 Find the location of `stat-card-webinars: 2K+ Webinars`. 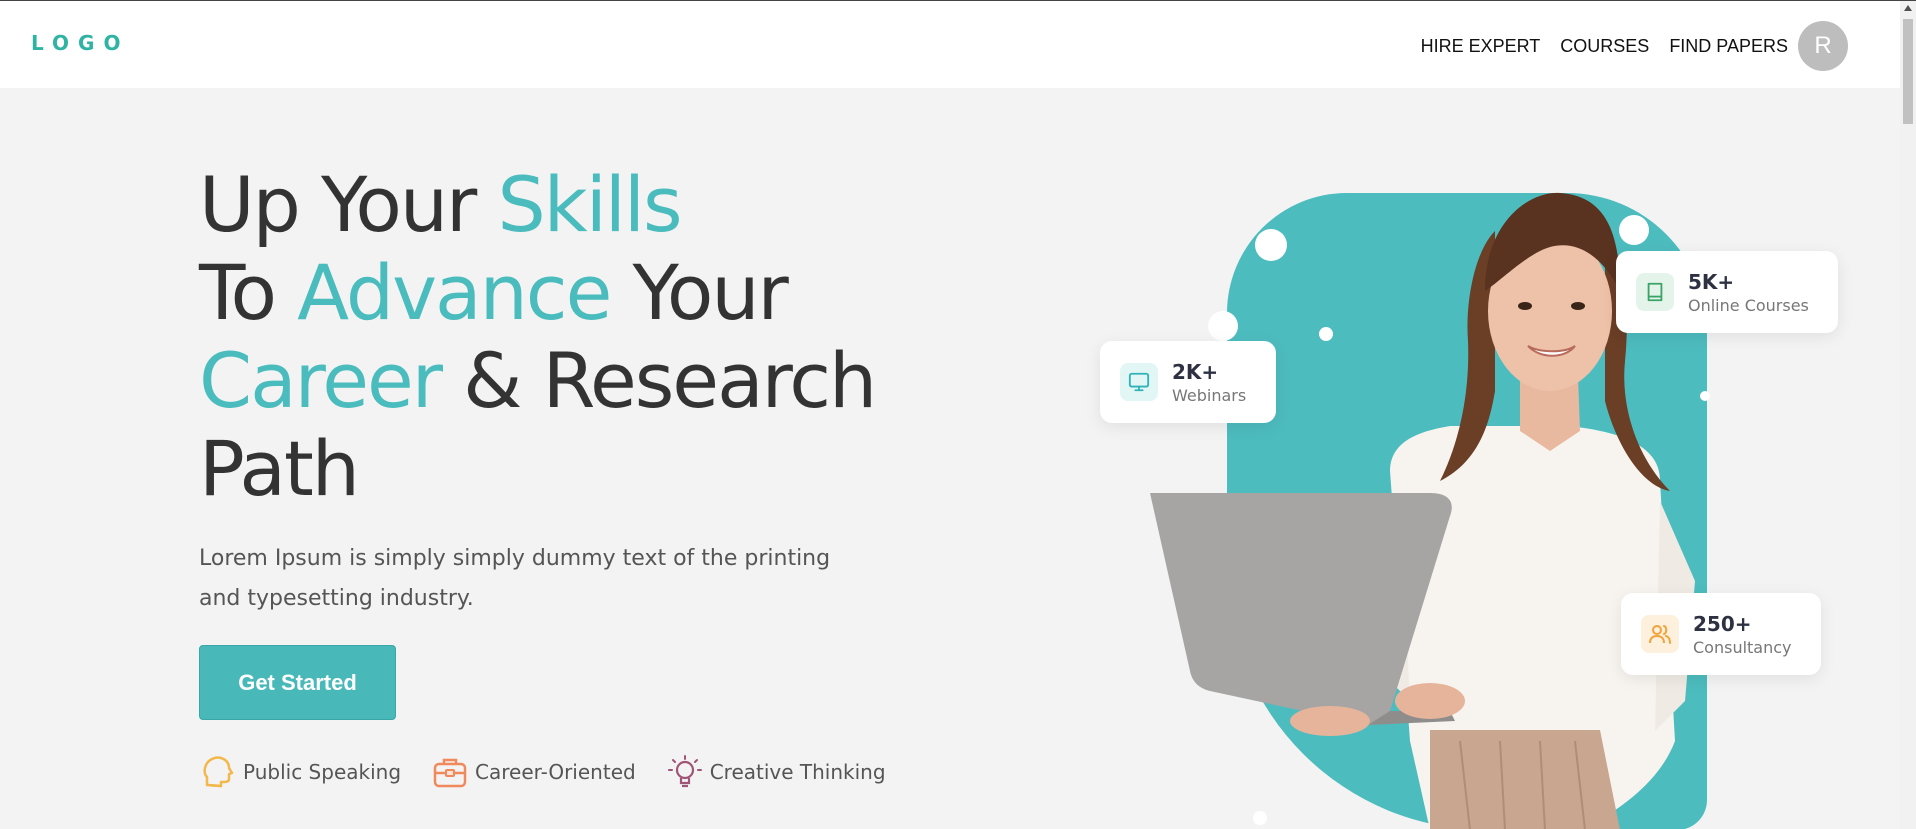

stat-card-webinars: 2K+ Webinars is located at coordinates (1188, 382).